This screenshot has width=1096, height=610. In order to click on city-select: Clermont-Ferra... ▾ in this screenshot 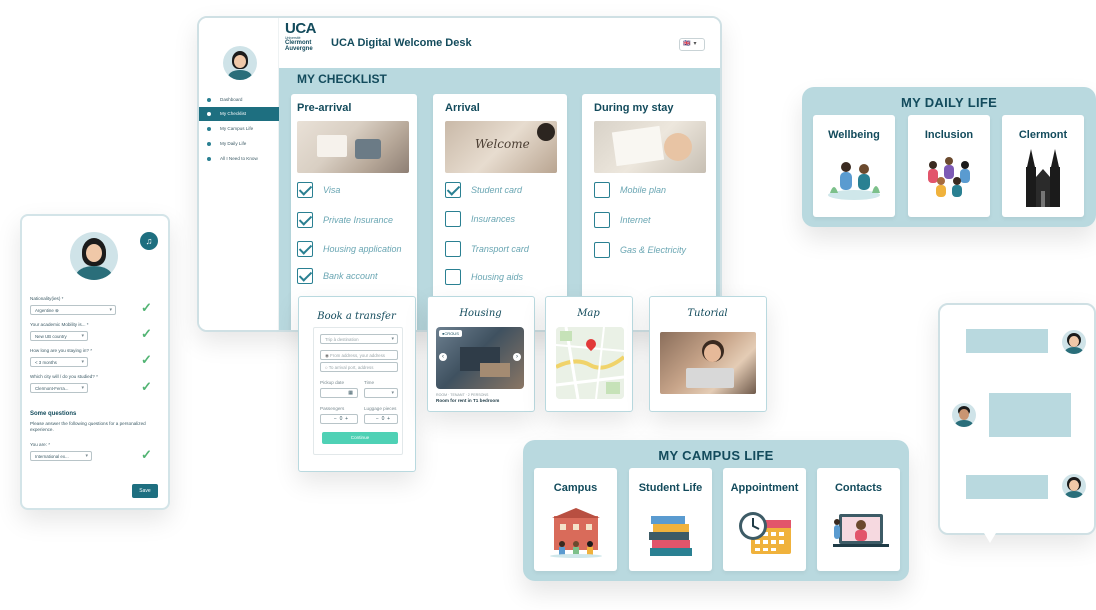, I will do `click(59, 388)`.